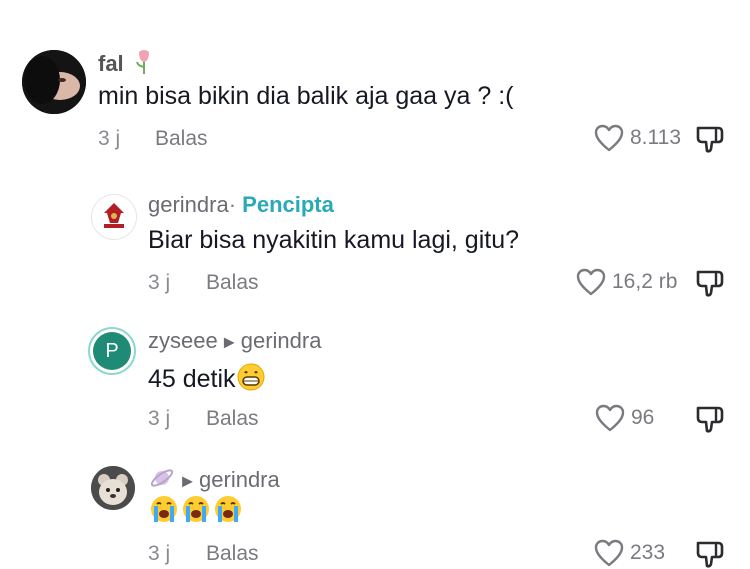 The height and width of the screenshot is (569, 750). Describe the element at coordinates (207, 380) in the screenshot. I see `comment-text: 45 detik` at that location.